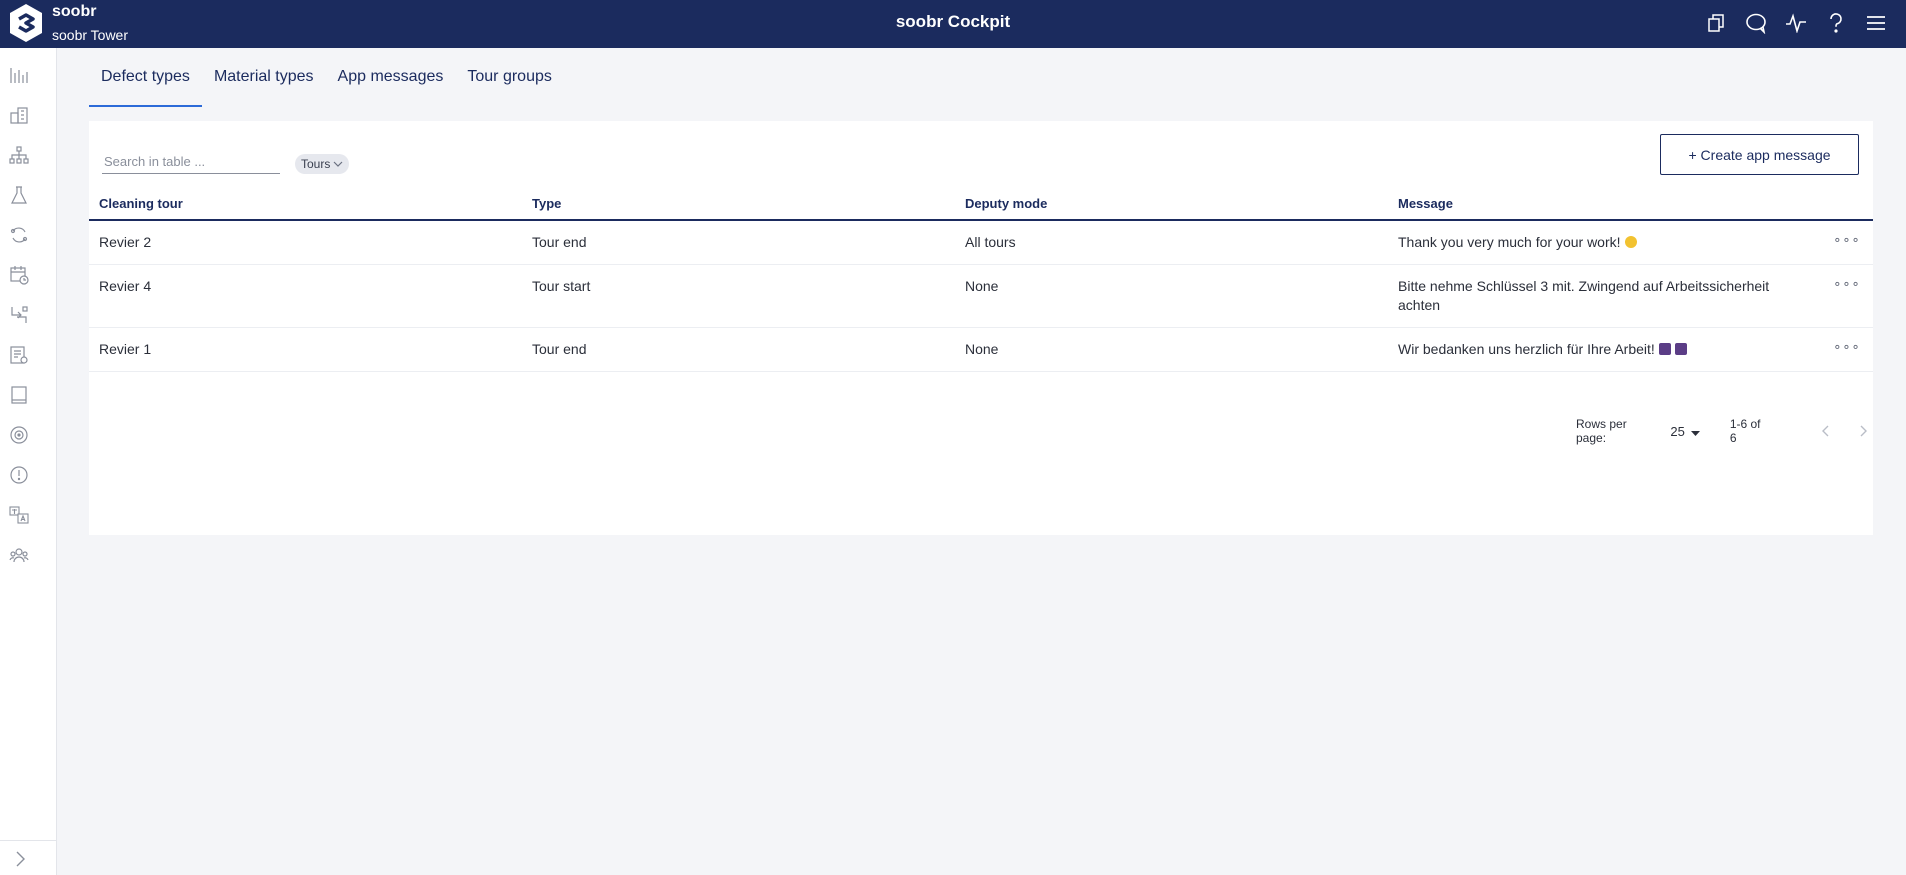 The height and width of the screenshot is (875, 1906). What do you see at coordinates (90, 35) in the screenshot?
I see `site-name: soobr Tower` at bounding box center [90, 35].